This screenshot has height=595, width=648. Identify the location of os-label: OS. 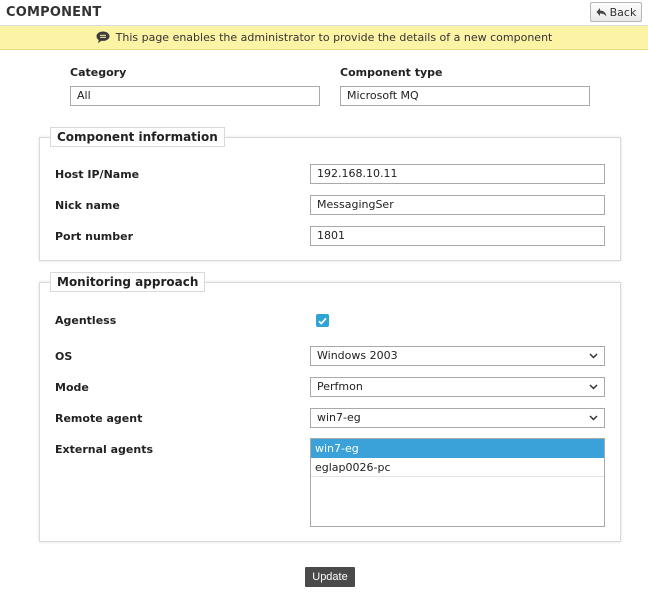
(64, 356).